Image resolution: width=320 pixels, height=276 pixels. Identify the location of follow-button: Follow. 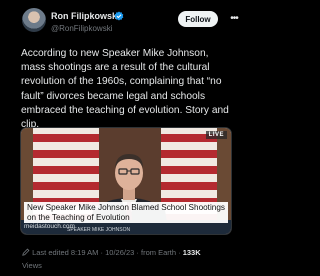
(198, 19).